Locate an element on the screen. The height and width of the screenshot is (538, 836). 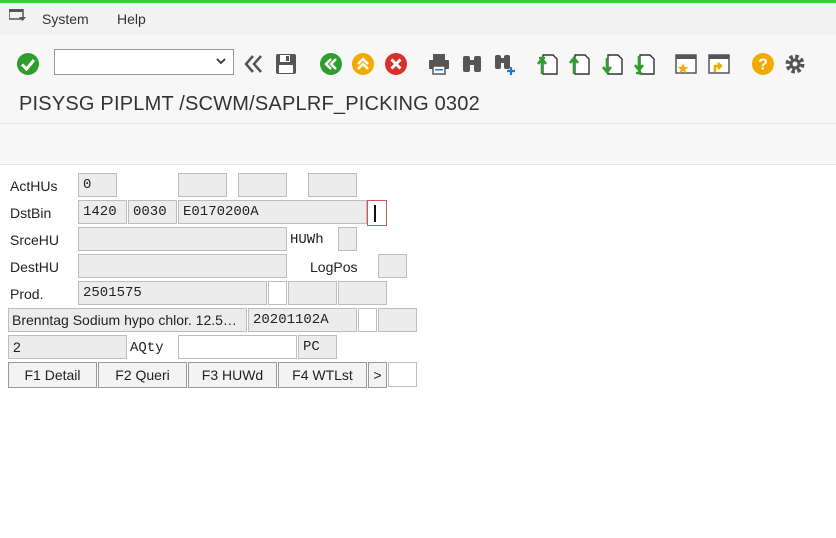
dstbin-verification-input is located at coordinates (377, 213).